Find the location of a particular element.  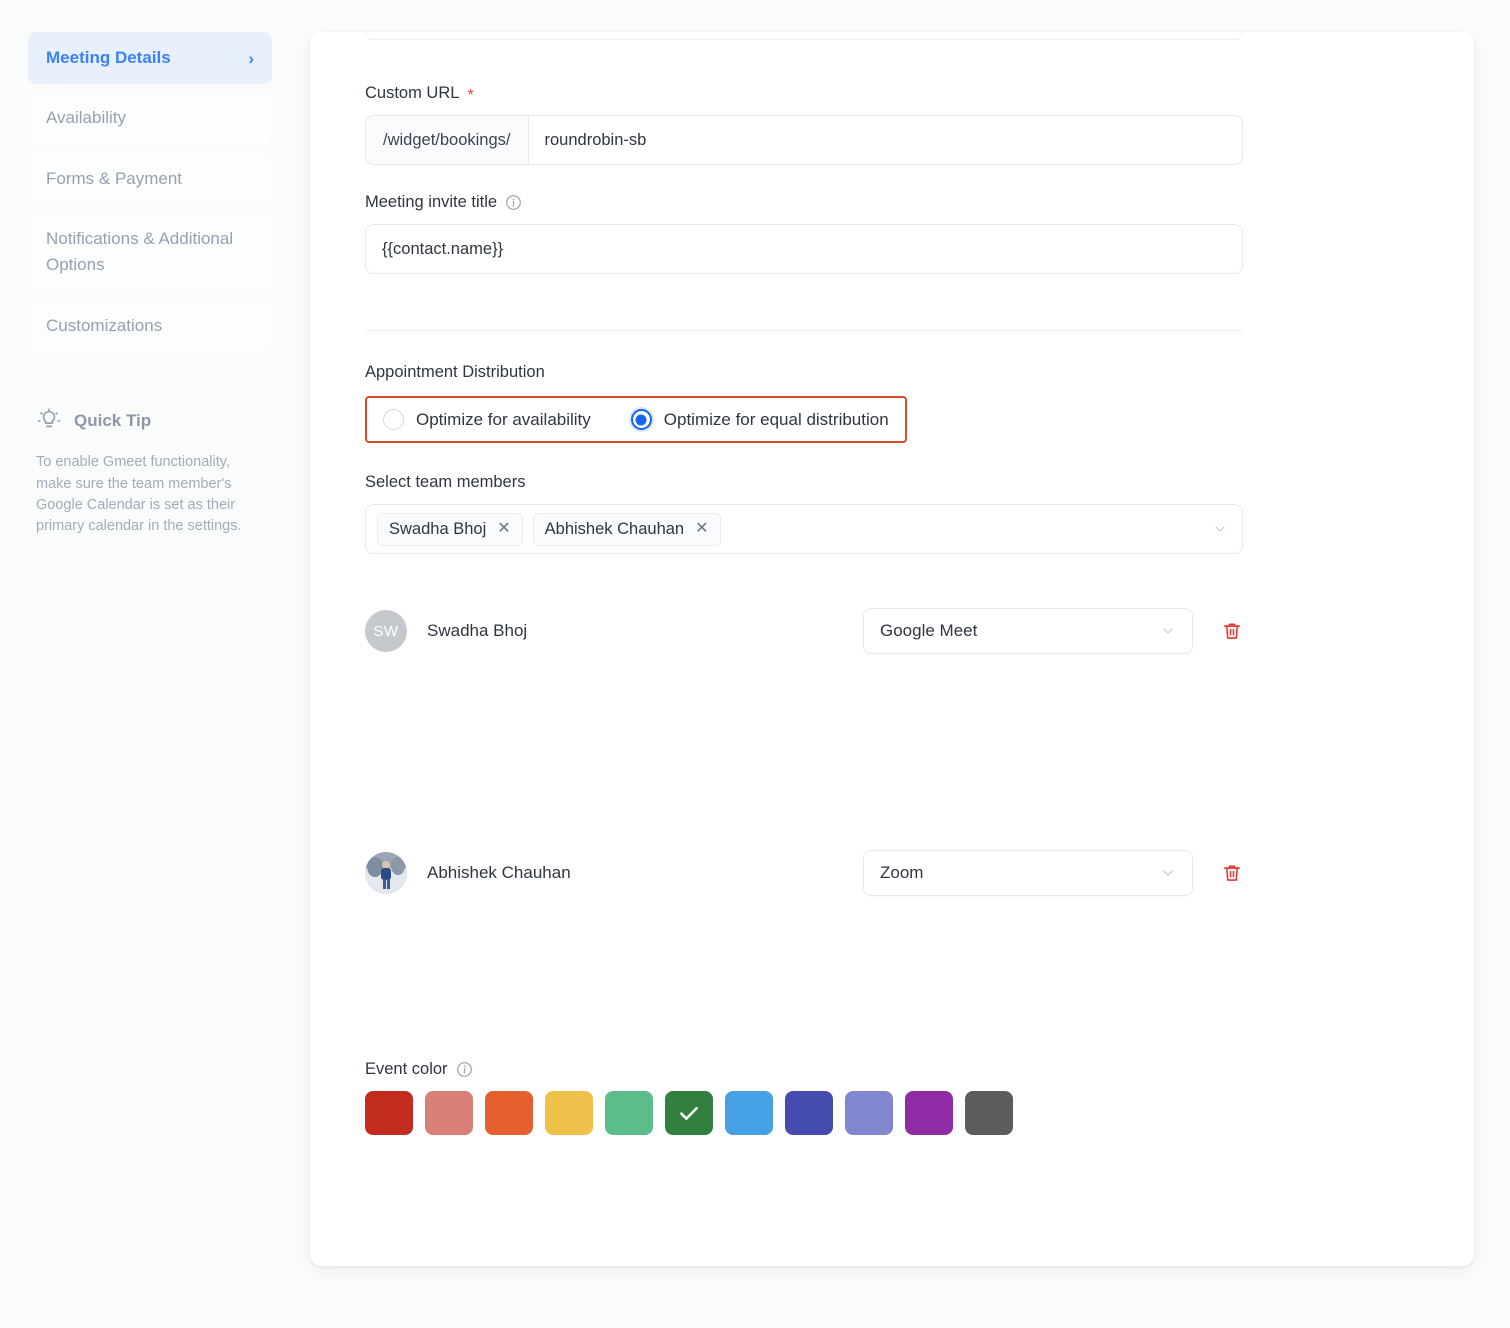

team-member-tag-label: Swadha Bhoj is located at coordinates (438, 528).